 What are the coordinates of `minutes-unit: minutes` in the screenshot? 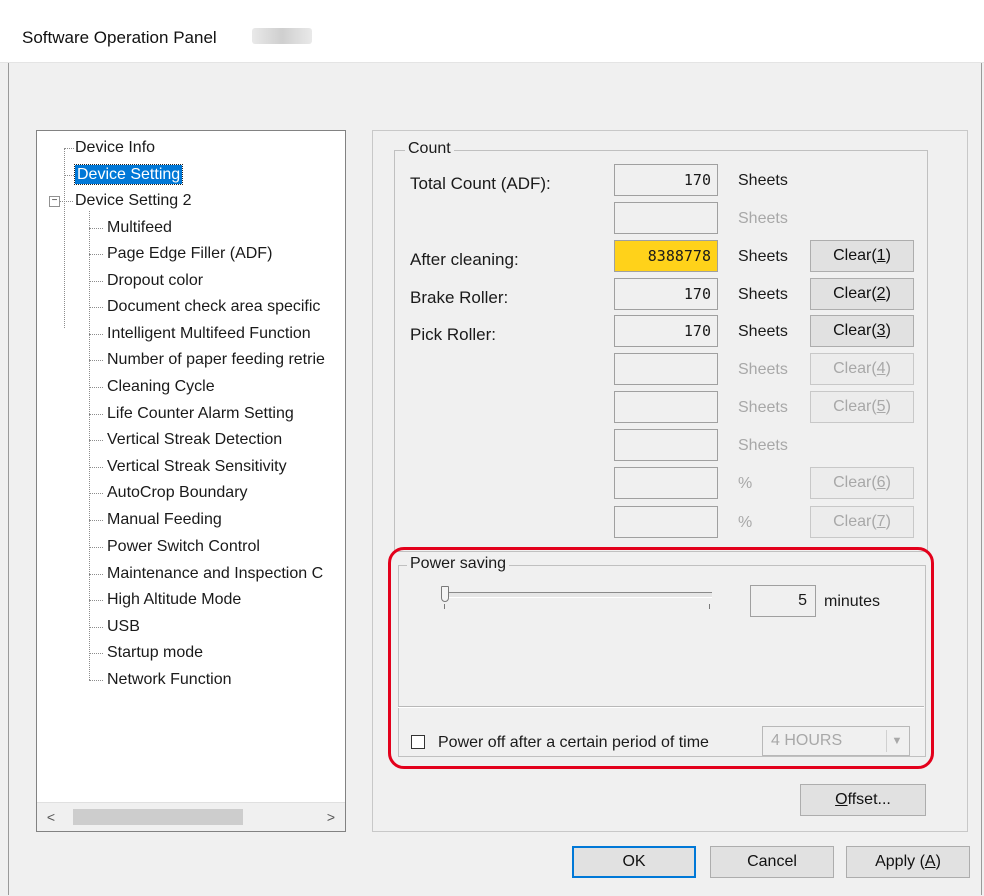 It's located at (852, 601).